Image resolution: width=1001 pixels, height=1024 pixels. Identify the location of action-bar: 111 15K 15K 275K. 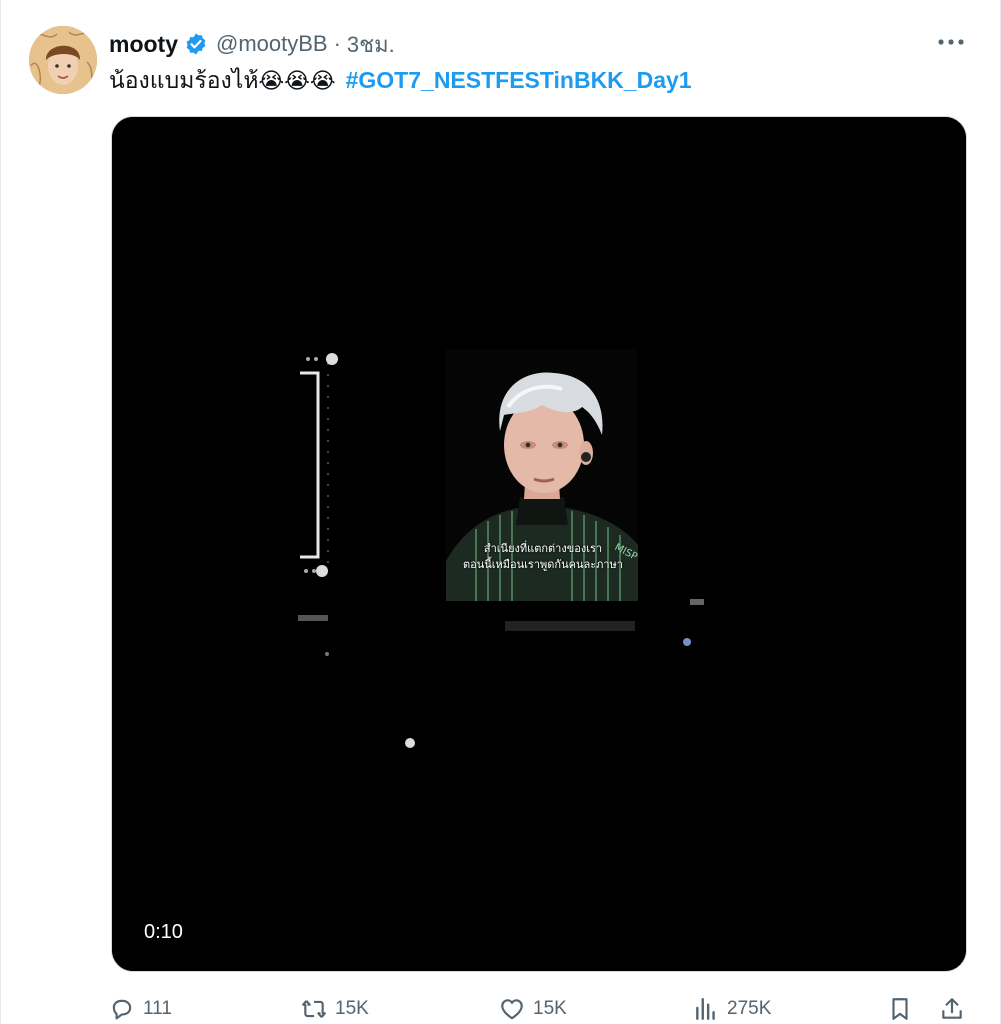
(539, 1009).